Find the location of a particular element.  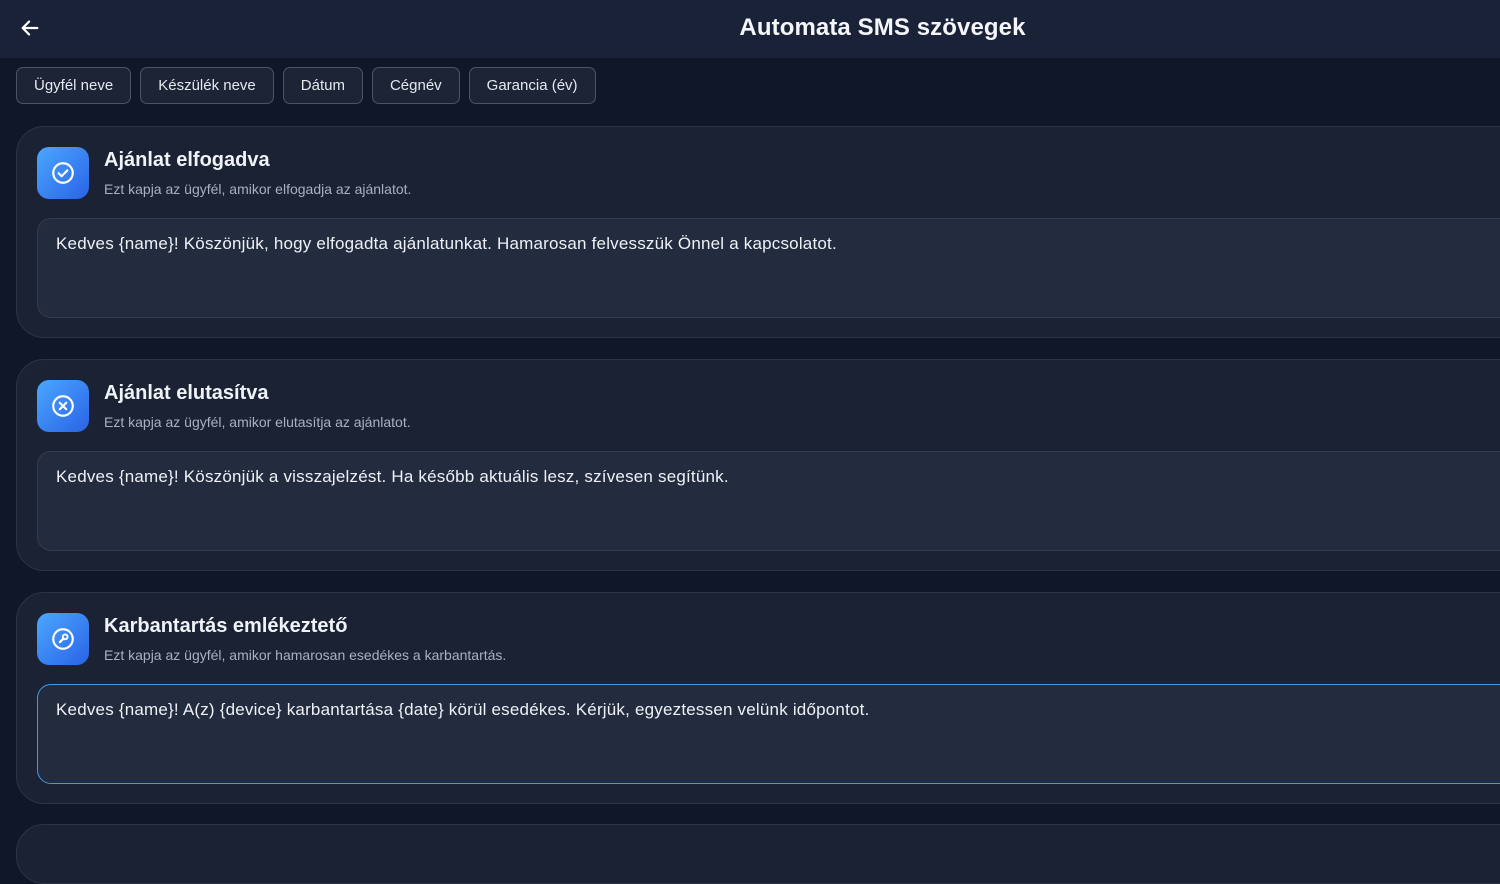

chip-customer-name: Ügyfél neve is located at coordinates (74, 85).